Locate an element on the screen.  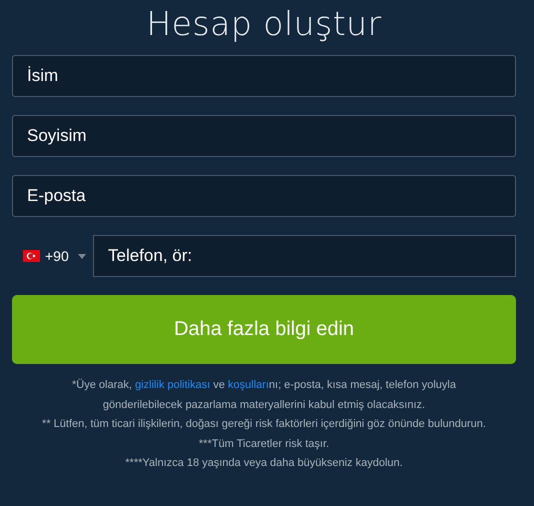
disclaimer-text: ** Lütfen, tüm ticari ilişkilerin, doğası gereği risk faktörleri içerdiğini göz önünde bulundurun. is located at coordinates (264, 424).